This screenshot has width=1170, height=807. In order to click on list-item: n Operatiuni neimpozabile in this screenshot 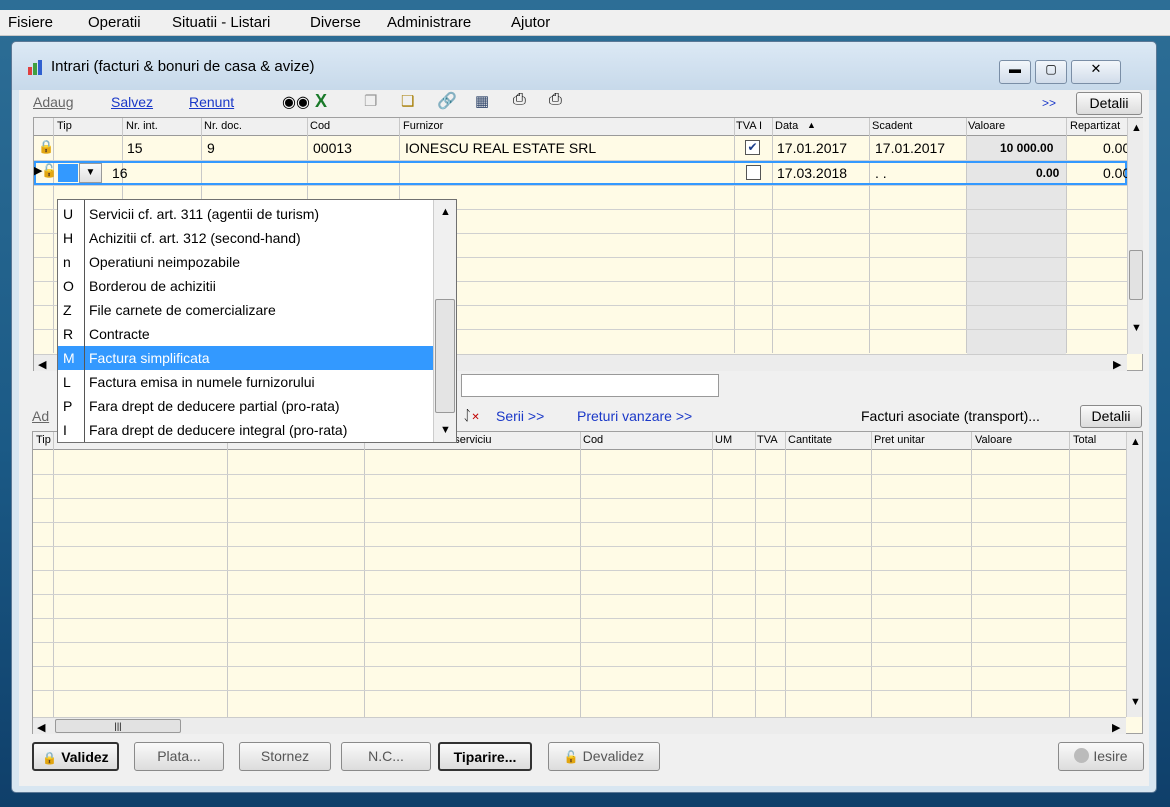, I will do `click(245, 262)`.